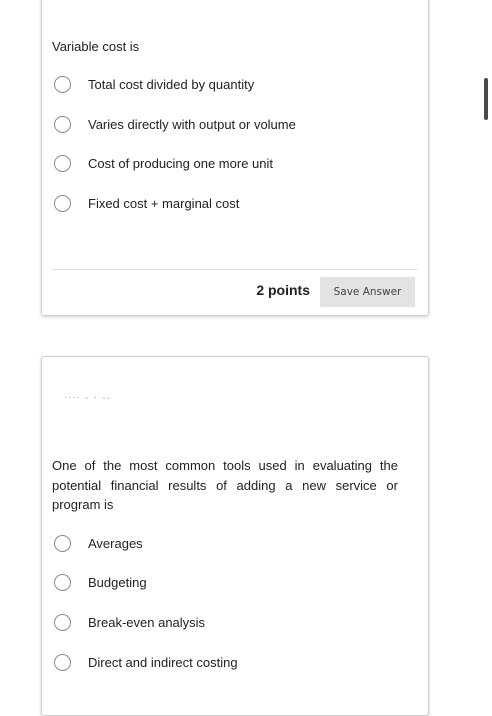 This screenshot has height=716, width=492. What do you see at coordinates (367, 292) in the screenshot?
I see `save-answer-button: Save Answer` at bounding box center [367, 292].